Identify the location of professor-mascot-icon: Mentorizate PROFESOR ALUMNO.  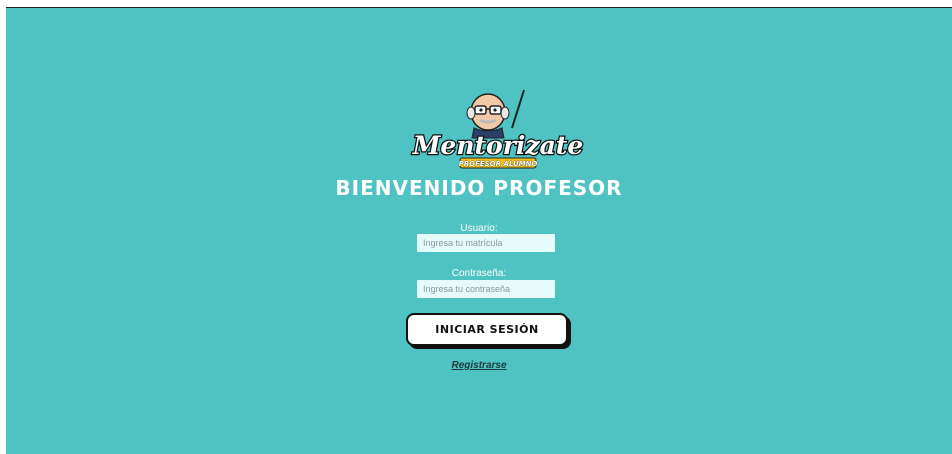
(498, 129).